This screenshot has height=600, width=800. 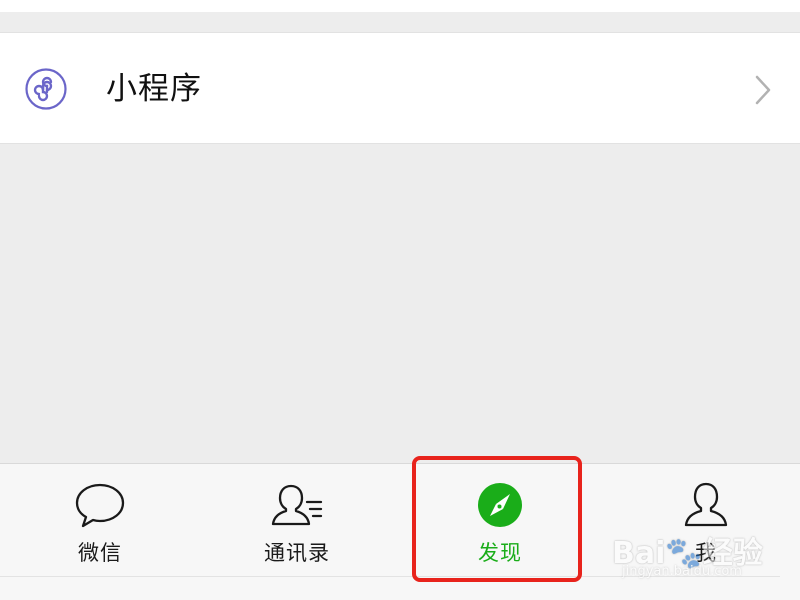 I want to click on chevron-right-icon, so click(x=763, y=90).